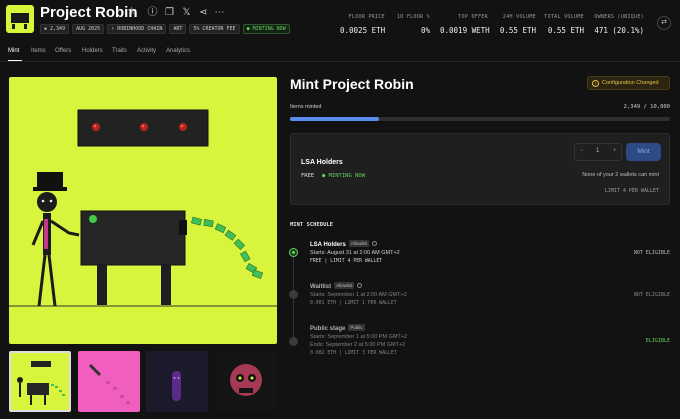 The height and width of the screenshot is (419, 680). I want to click on stage-status: ● MINTING NOW, so click(344, 176).